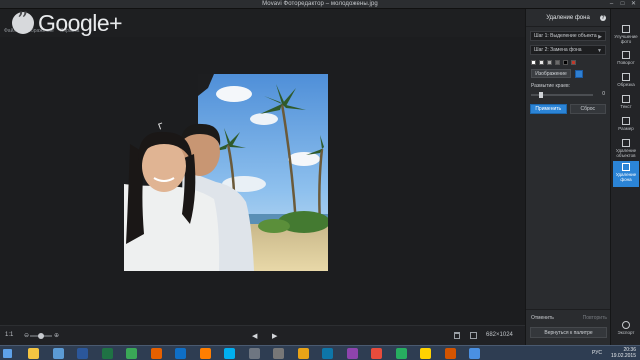  I want to click on tool-background-removal: Удаление фона, so click(626, 174).